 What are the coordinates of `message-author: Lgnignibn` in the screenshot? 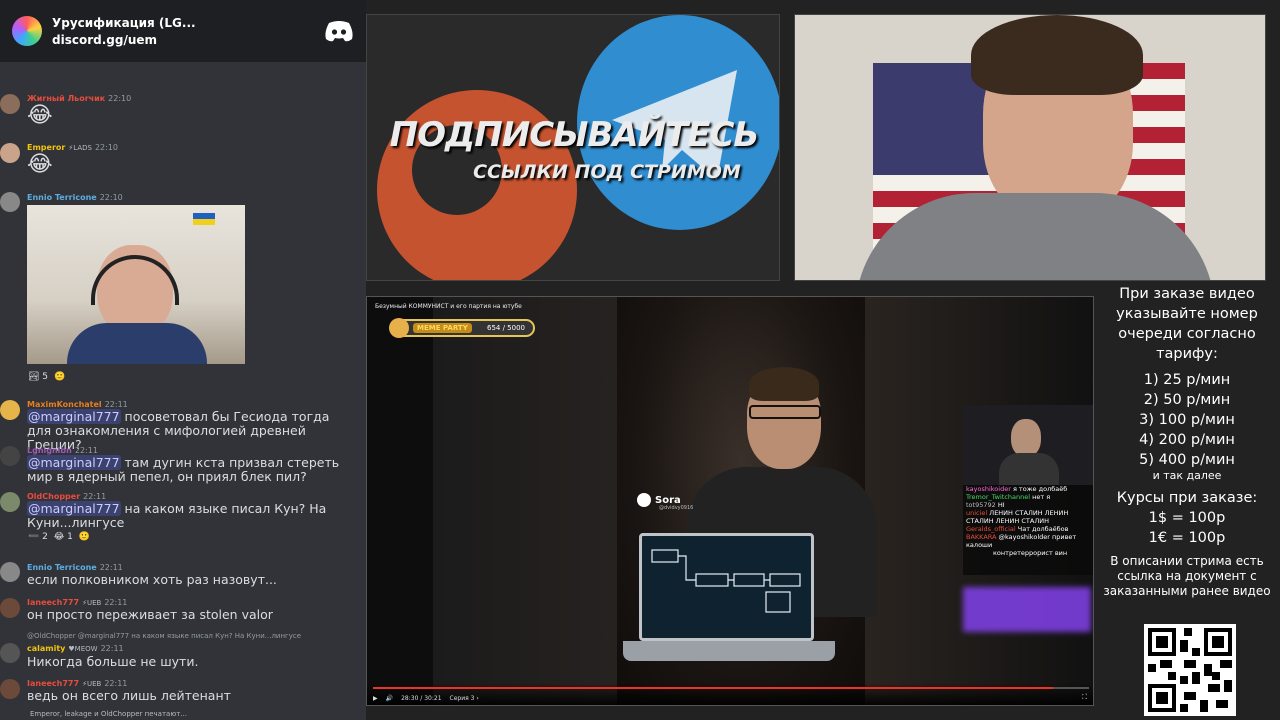 It's located at (49, 450).